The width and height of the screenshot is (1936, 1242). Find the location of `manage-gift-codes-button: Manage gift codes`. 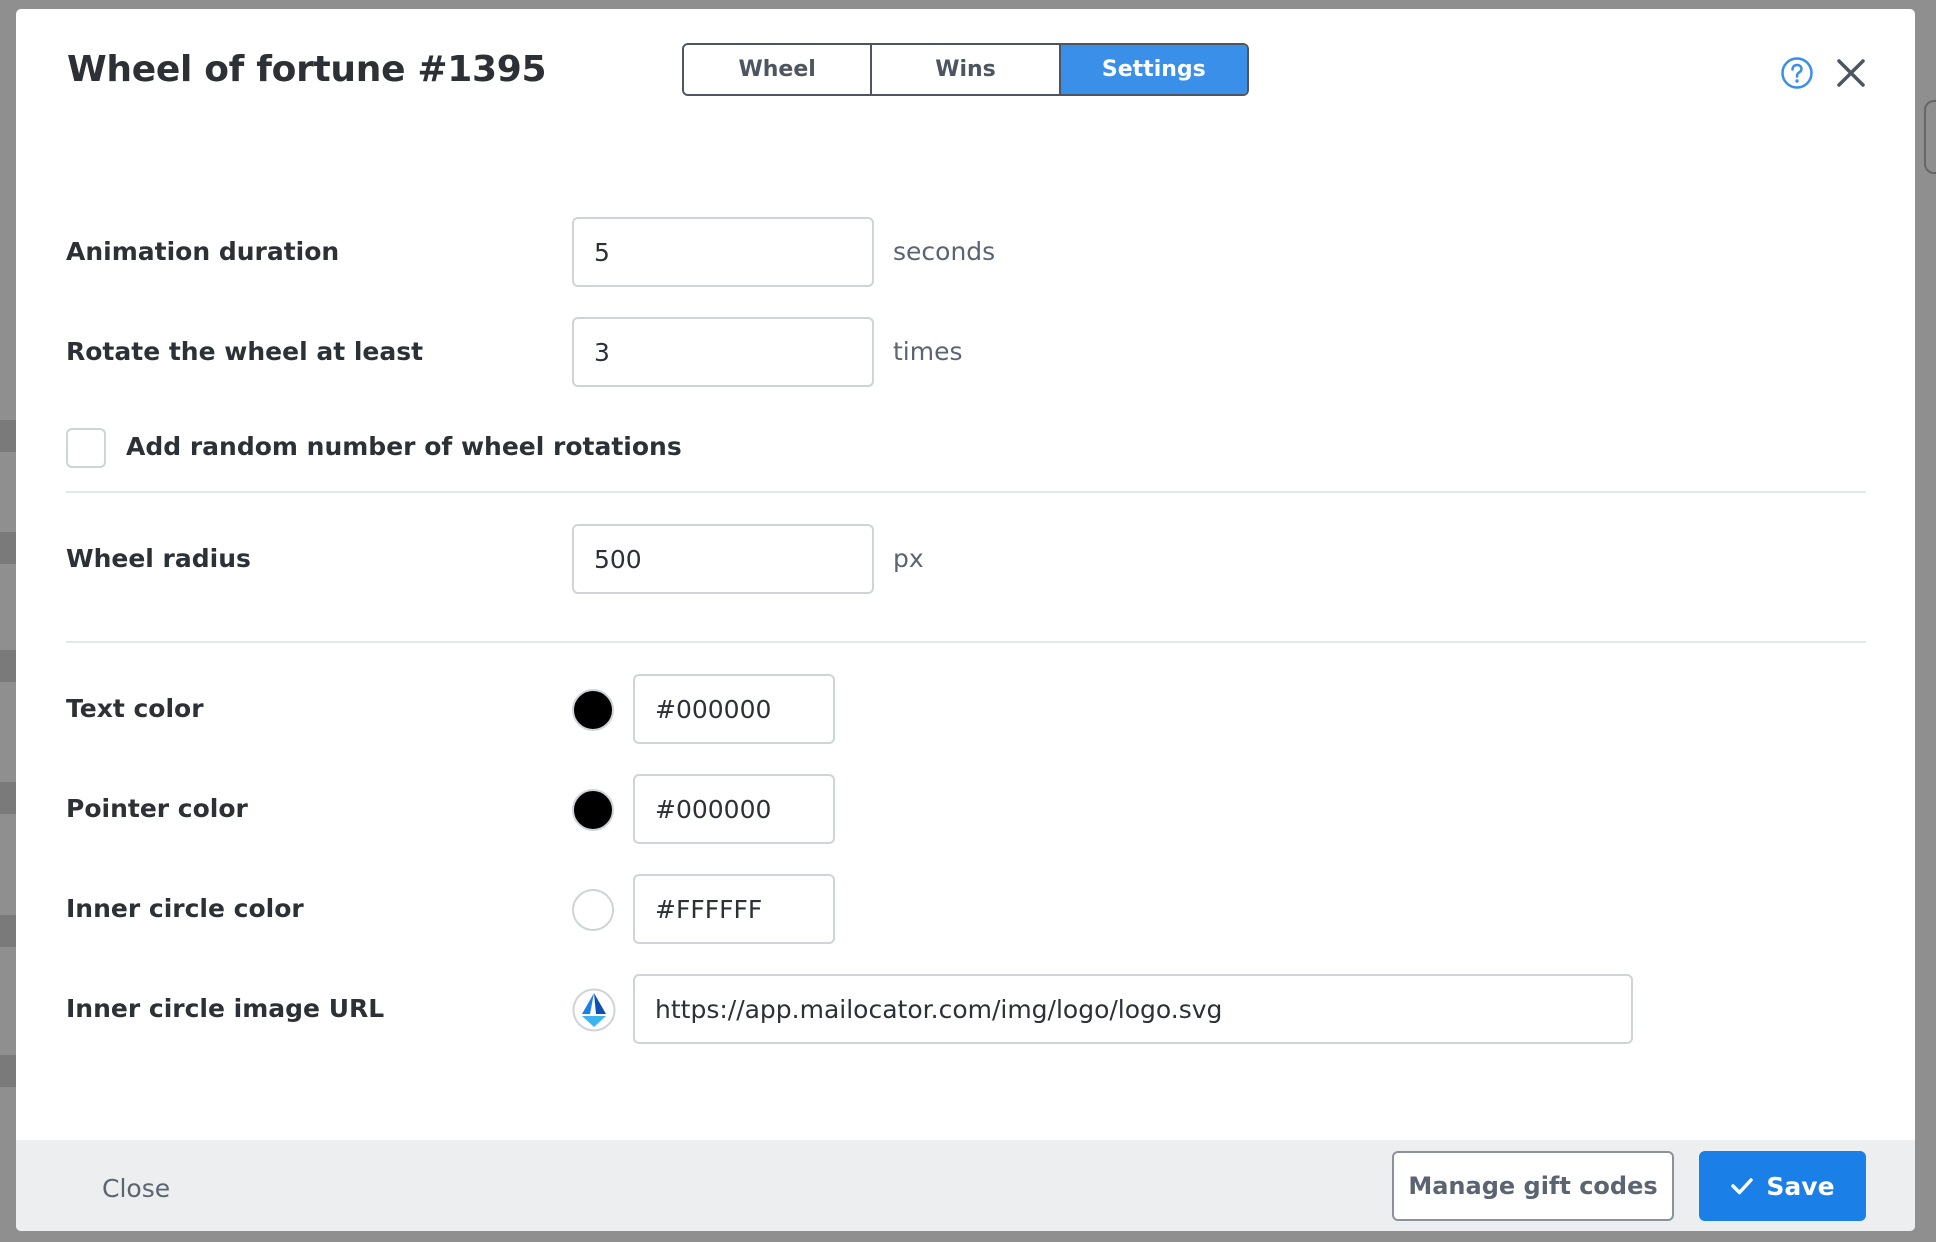

manage-gift-codes-button: Manage gift codes is located at coordinates (1533, 1186).